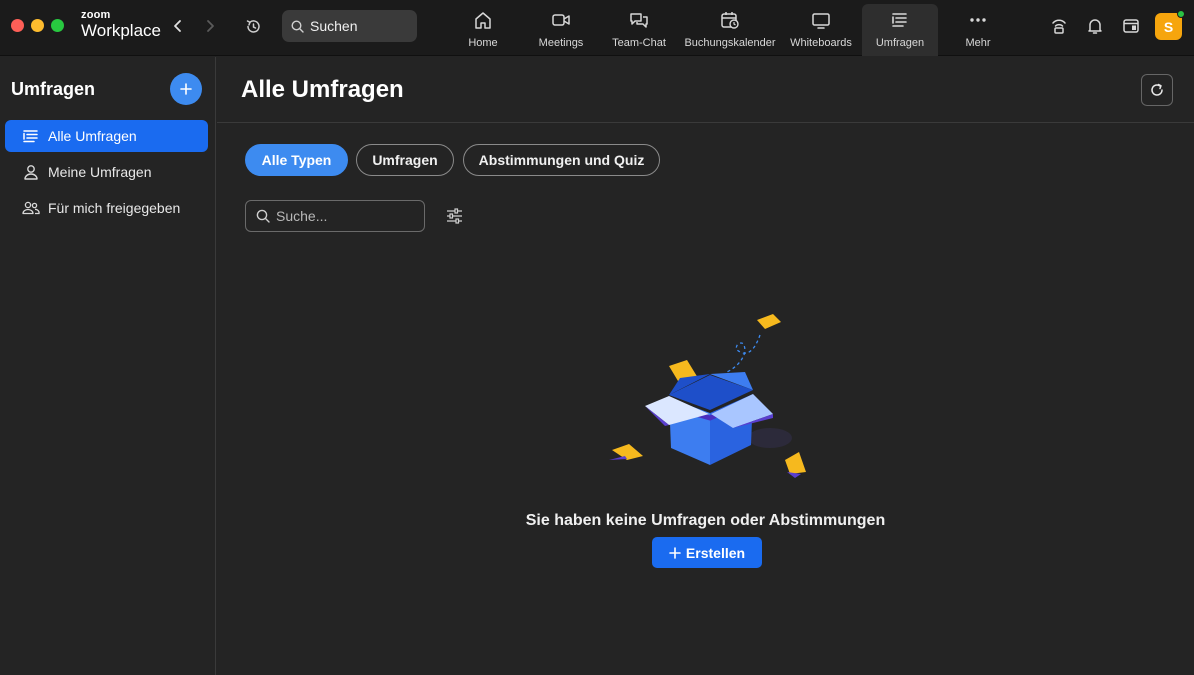  I want to click on sliders-icon, so click(454, 216).